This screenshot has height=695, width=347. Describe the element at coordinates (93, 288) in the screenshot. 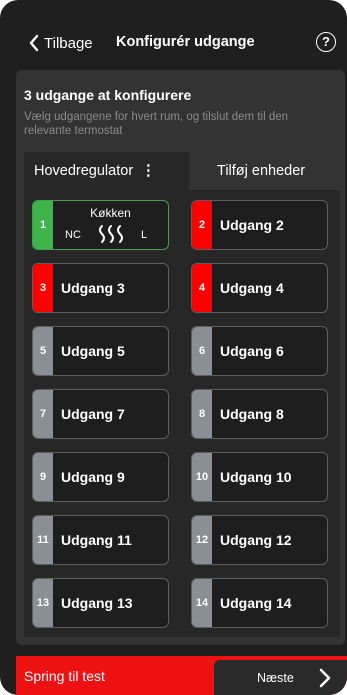

I see `outlet-label: Udgang 3` at that location.